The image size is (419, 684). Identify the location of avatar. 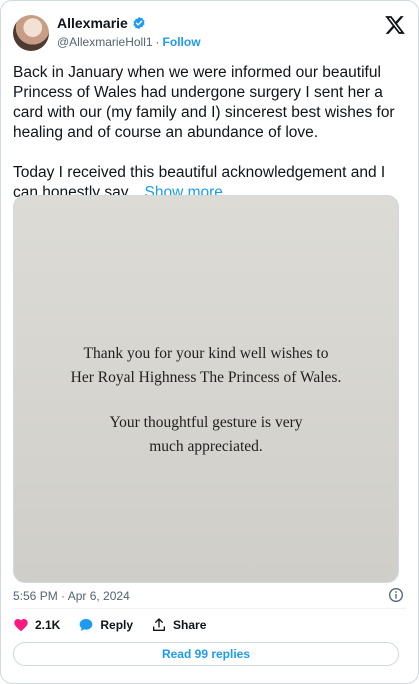
(31, 33).